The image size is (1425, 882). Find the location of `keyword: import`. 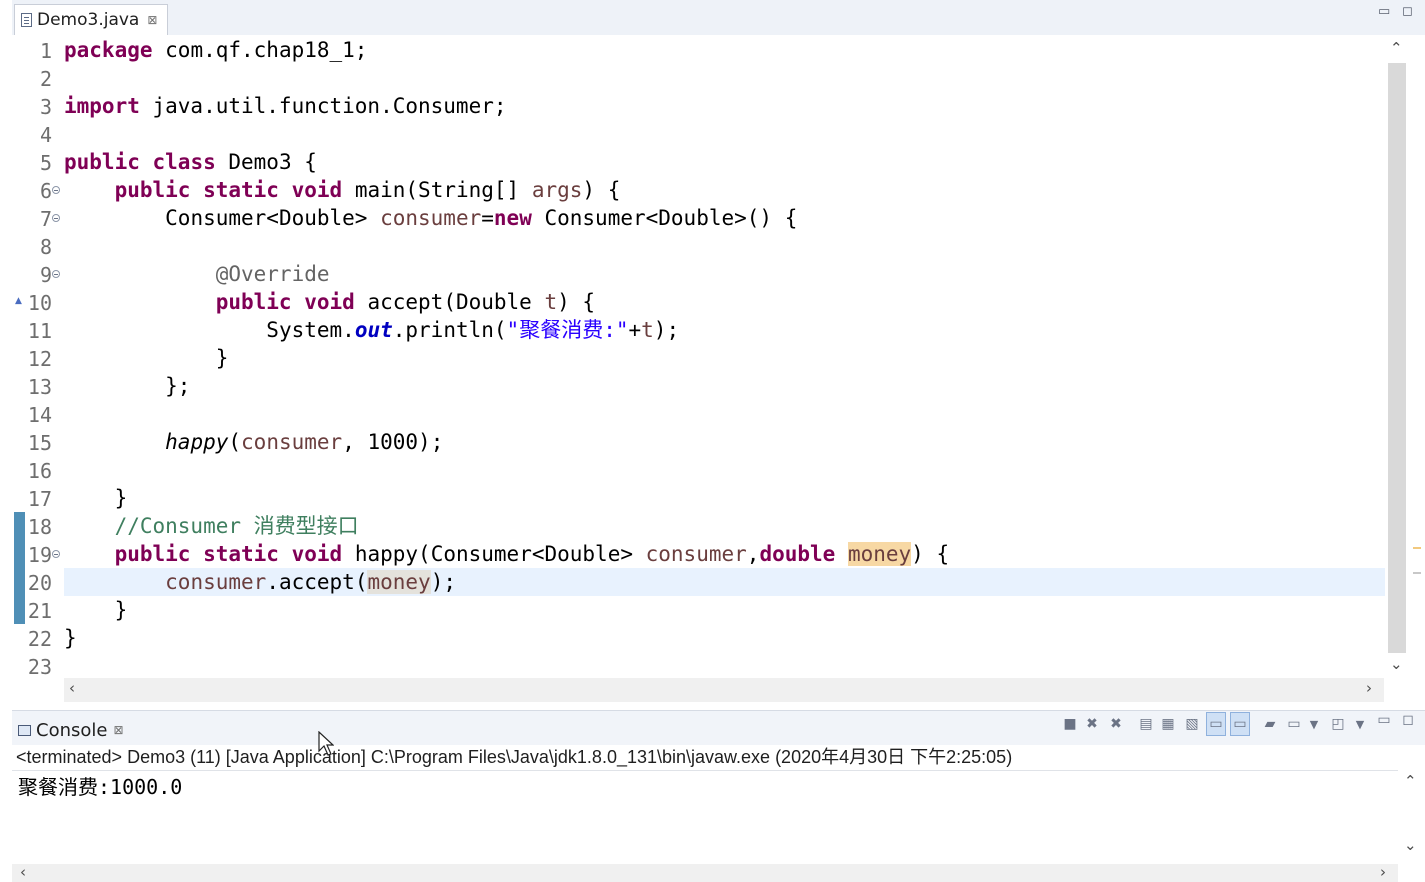

keyword: import is located at coordinates (102, 106).